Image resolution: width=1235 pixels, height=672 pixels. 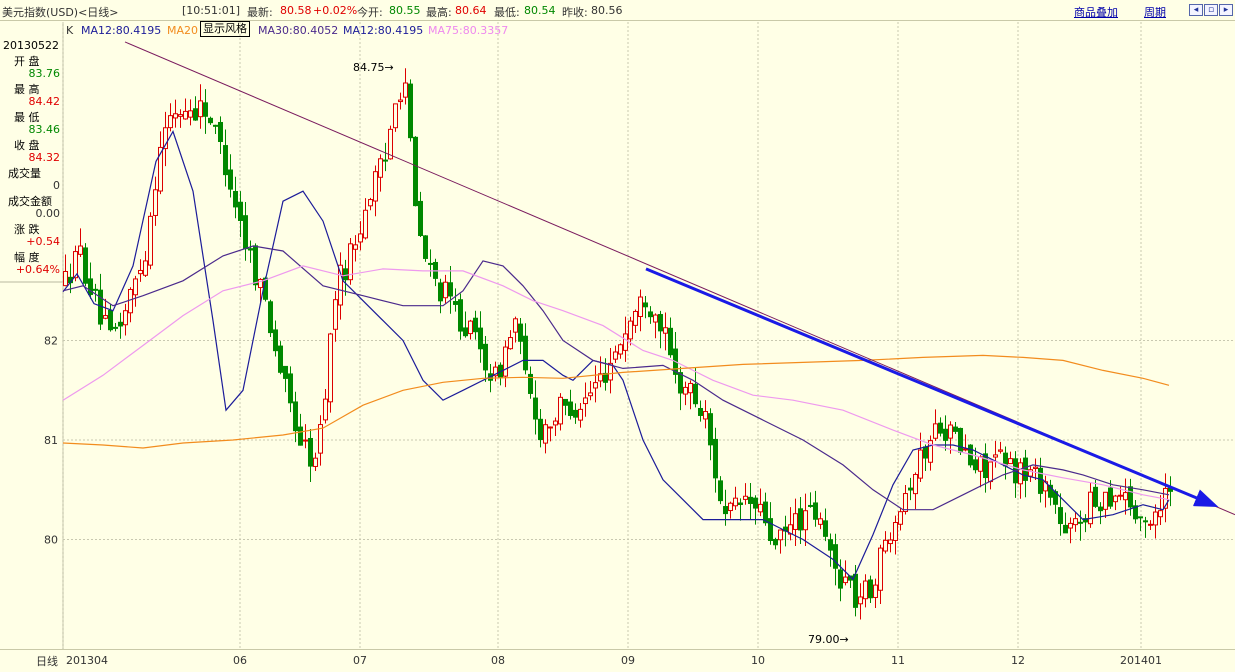 I want to click on y-tick-label: 81, so click(x=51, y=440).